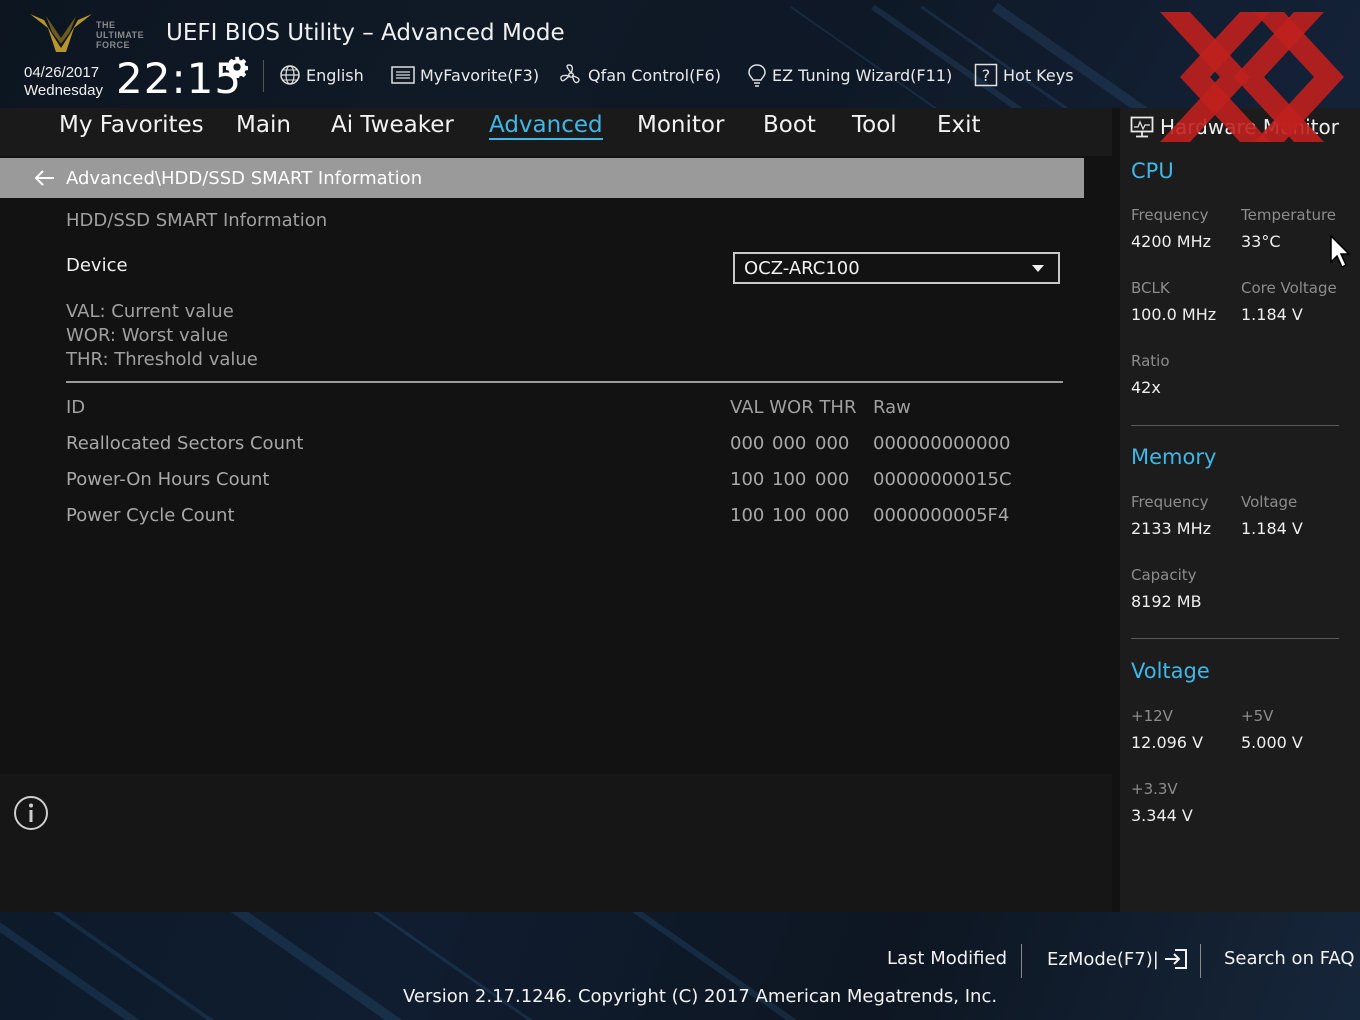 Image resolution: width=1360 pixels, height=1020 pixels. What do you see at coordinates (97, 265) in the screenshot?
I see `device-label: Device` at bounding box center [97, 265].